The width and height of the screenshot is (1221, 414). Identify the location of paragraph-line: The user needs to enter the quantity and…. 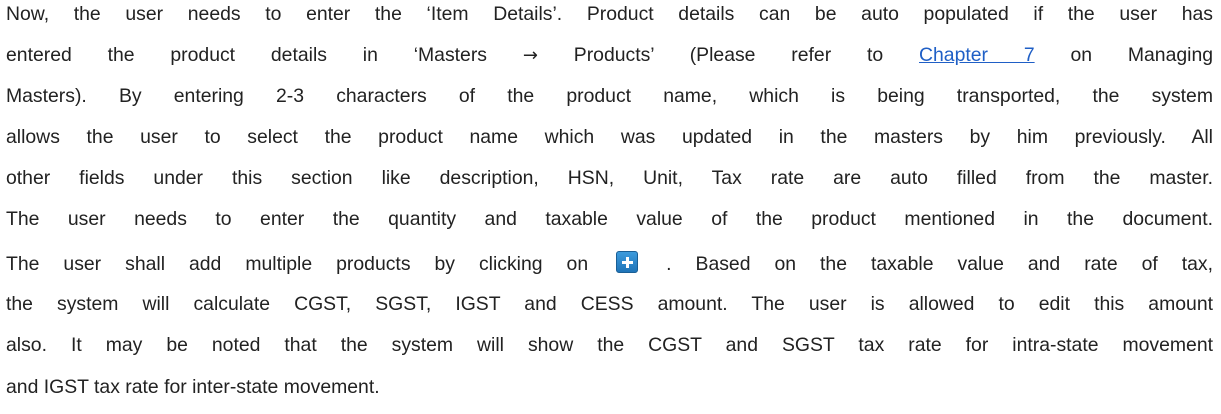
(609, 219).